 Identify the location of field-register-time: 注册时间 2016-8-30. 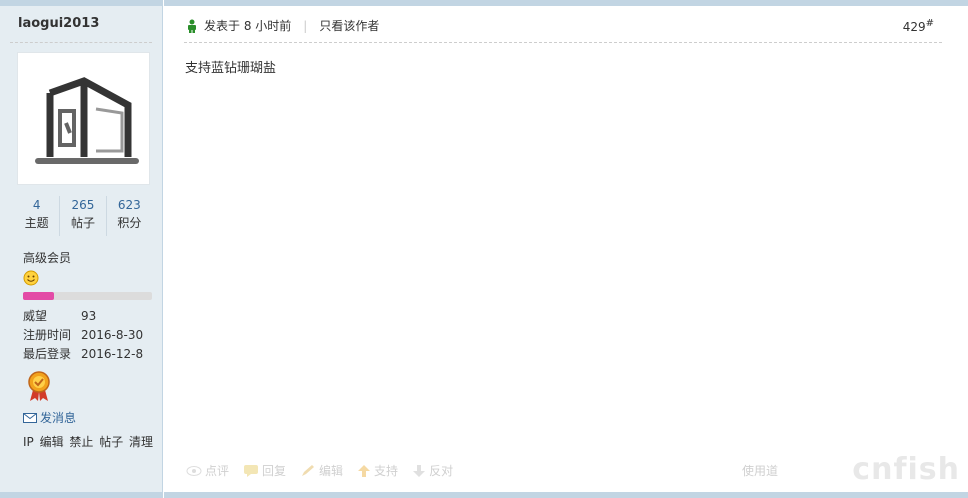
(93, 335).